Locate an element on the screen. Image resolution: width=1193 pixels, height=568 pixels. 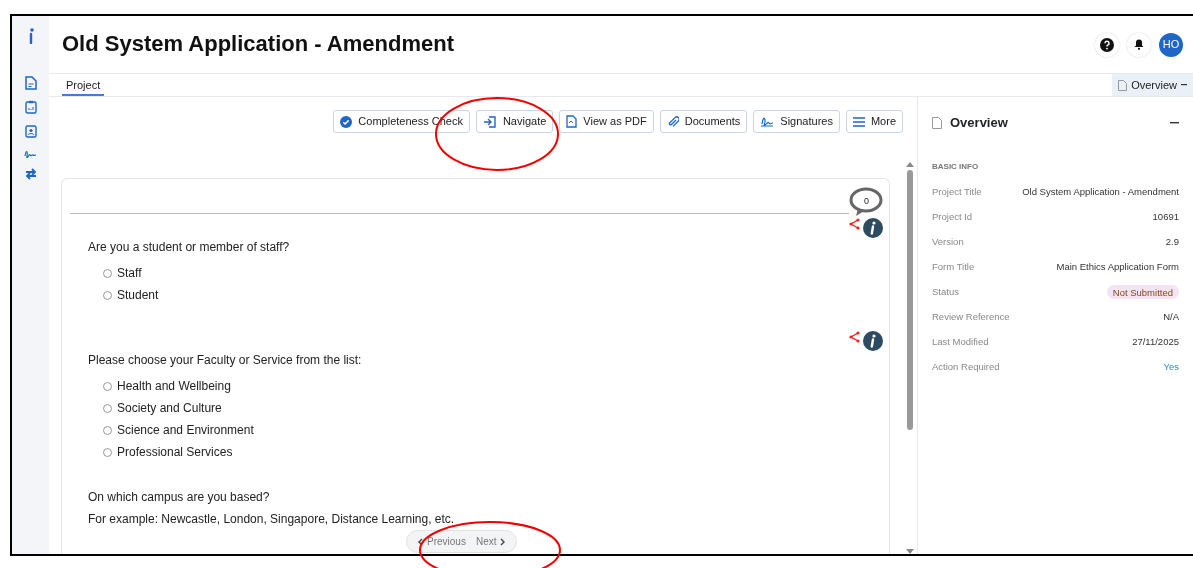
page-title: Old System Application - Amendment is located at coordinates (258, 44).